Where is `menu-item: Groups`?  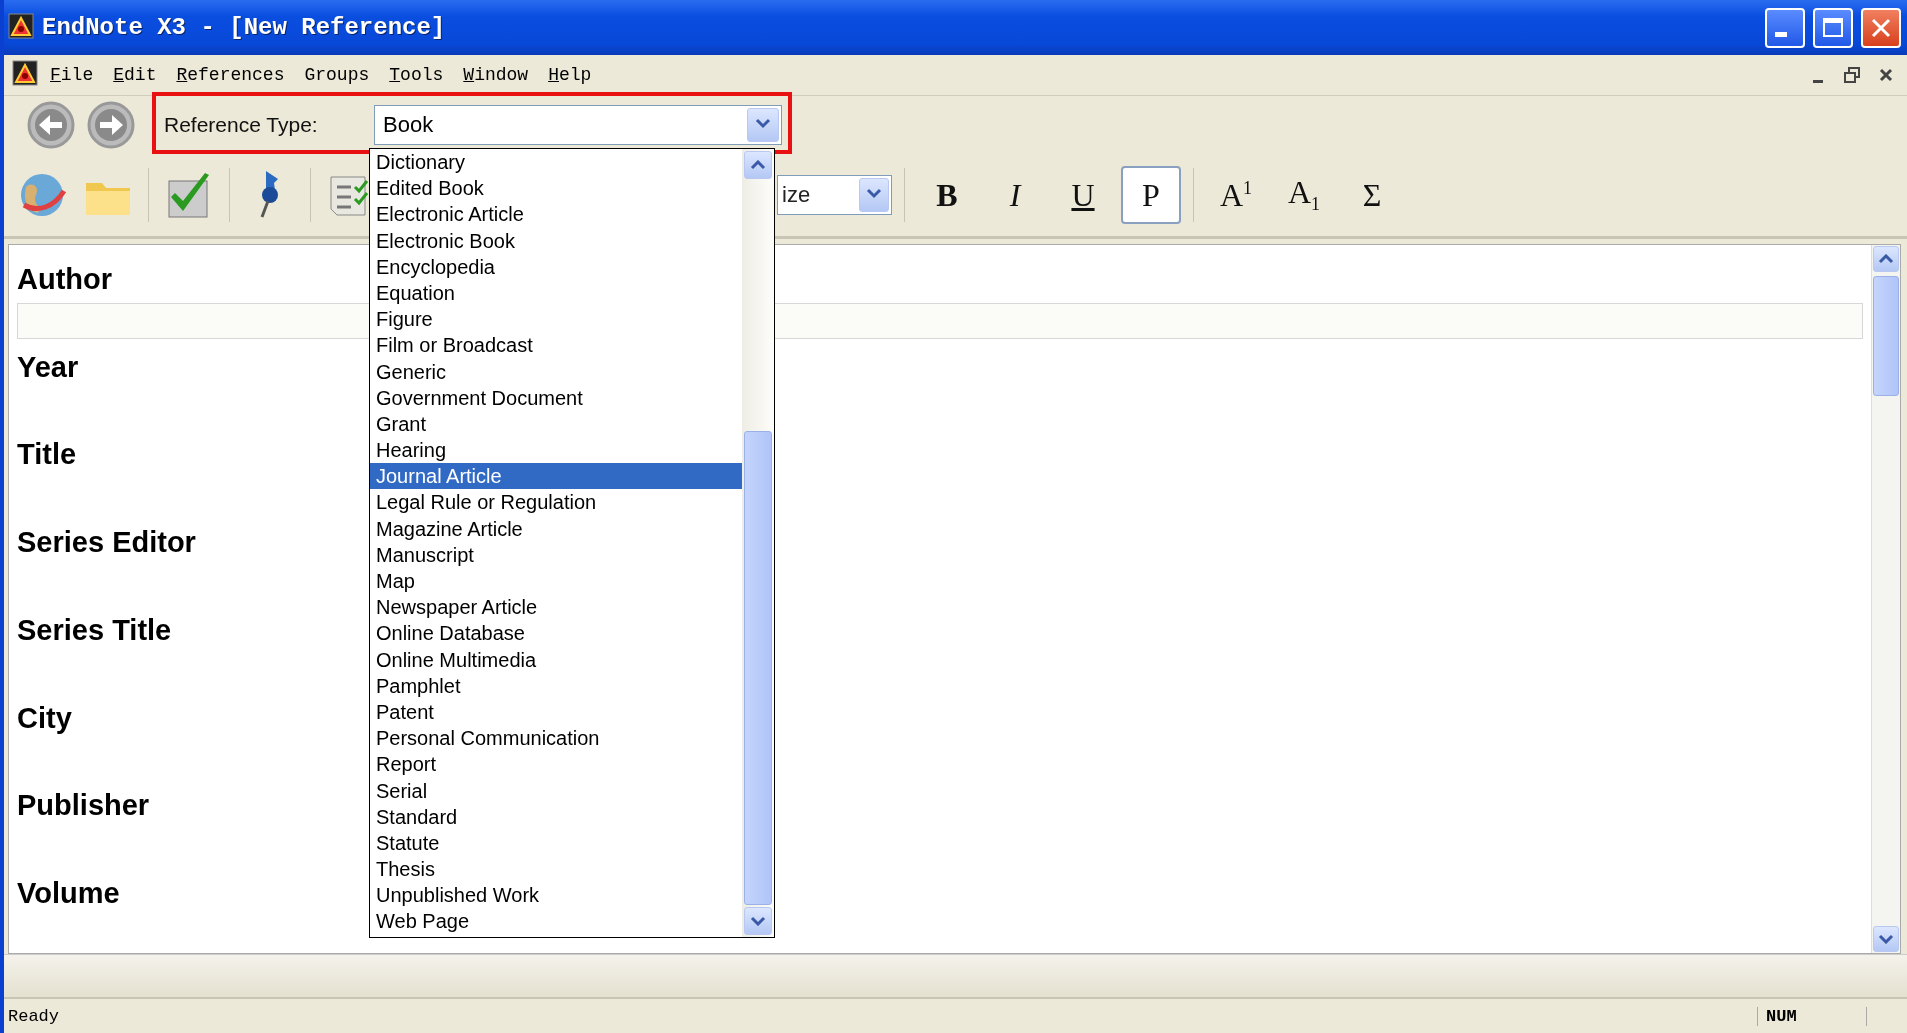
menu-item: Groups is located at coordinates (337, 75).